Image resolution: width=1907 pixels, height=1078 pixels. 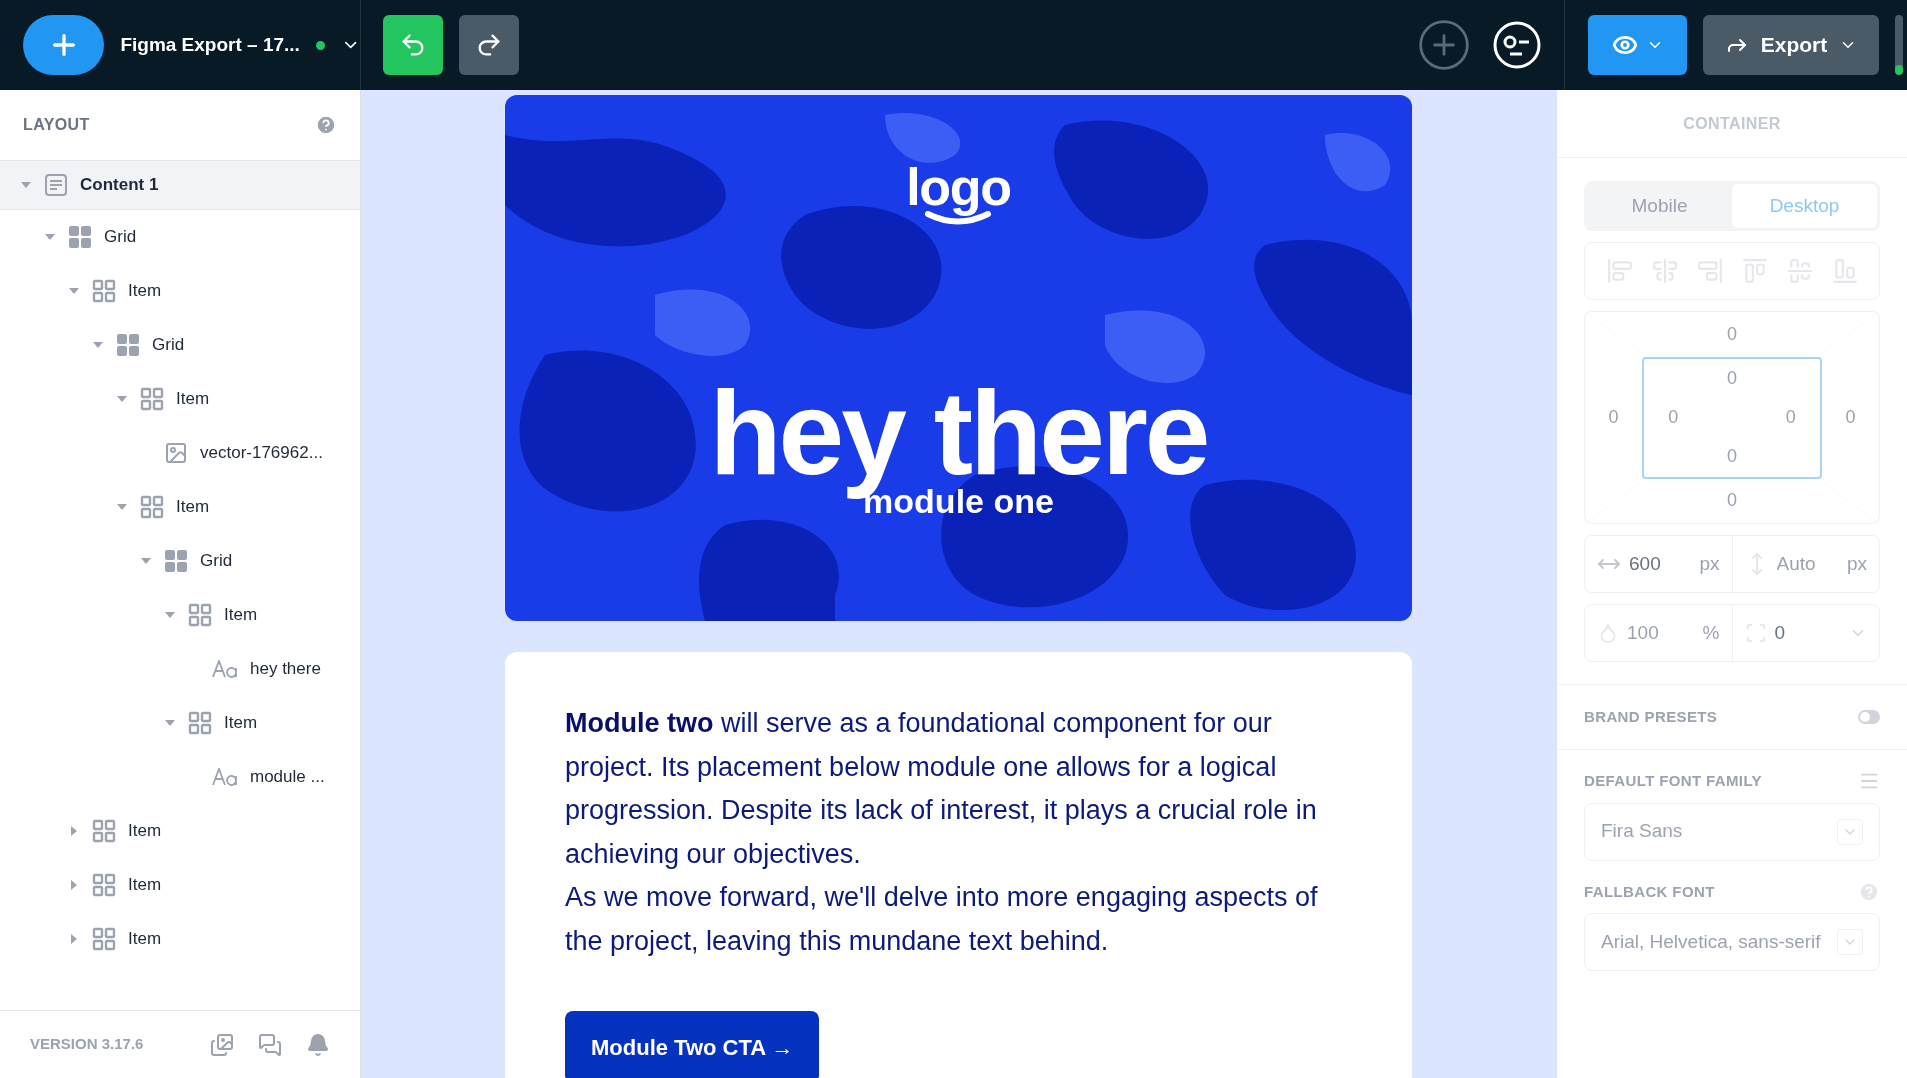 What do you see at coordinates (413, 45) in the screenshot?
I see `undo-button` at bounding box center [413, 45].